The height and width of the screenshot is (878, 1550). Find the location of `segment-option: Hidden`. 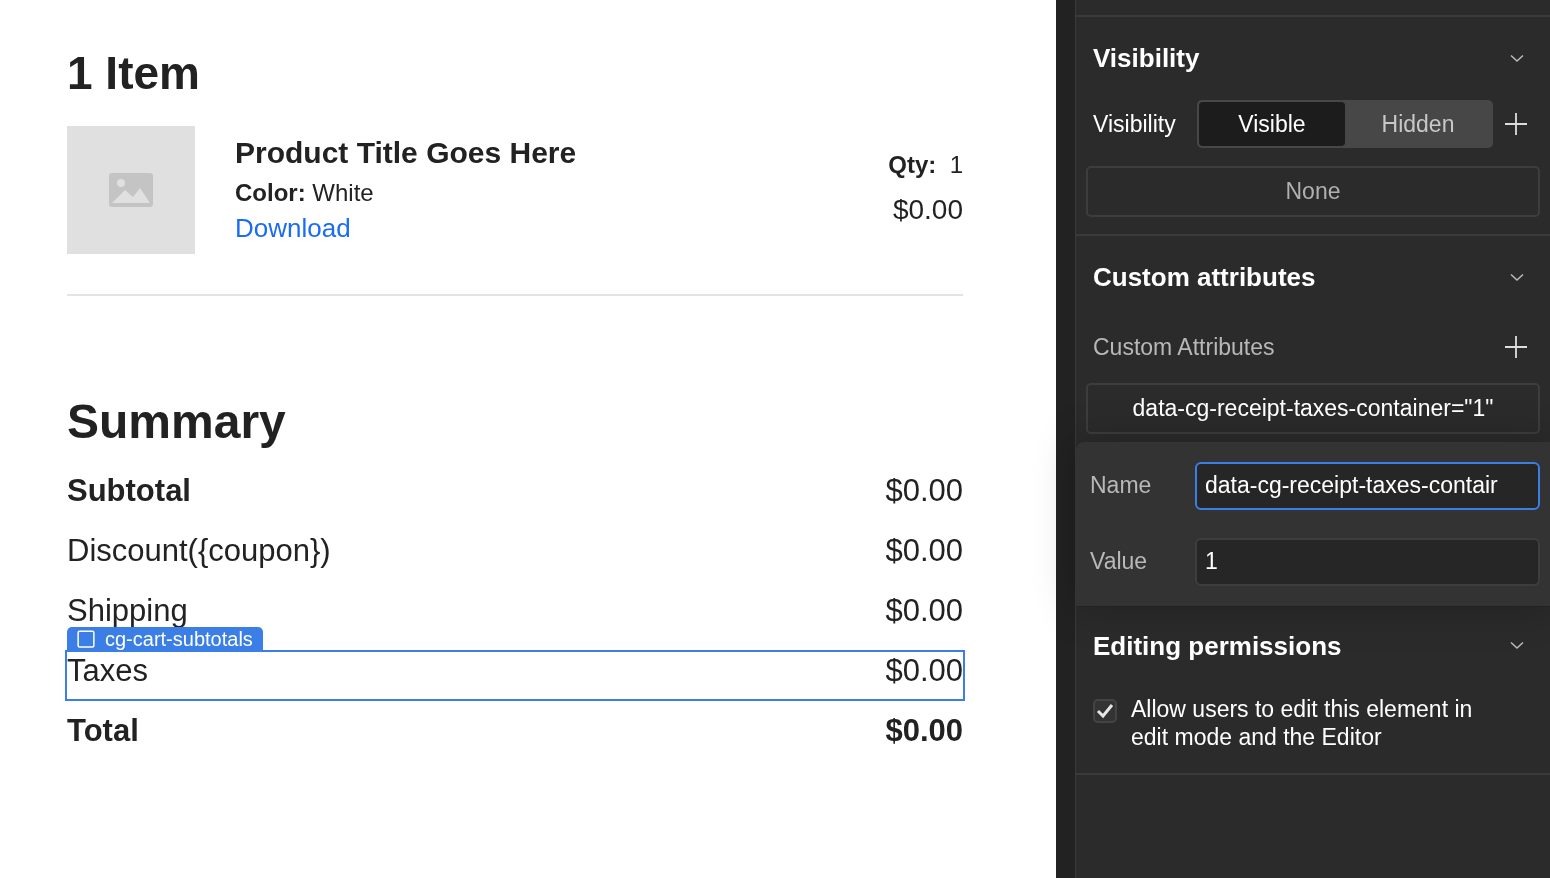

segment-option: Hidden is located at coordinates (1418, 124).